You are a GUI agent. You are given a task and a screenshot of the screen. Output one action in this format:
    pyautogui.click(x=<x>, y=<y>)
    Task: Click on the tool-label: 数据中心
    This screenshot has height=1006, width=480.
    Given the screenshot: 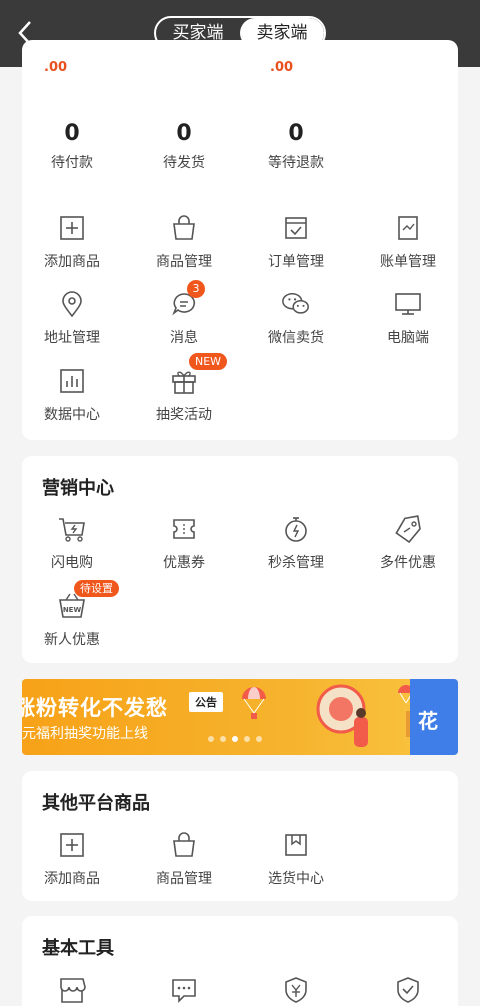 What is the action you would take?
    pyautogui.click(x=72, y=415)
    